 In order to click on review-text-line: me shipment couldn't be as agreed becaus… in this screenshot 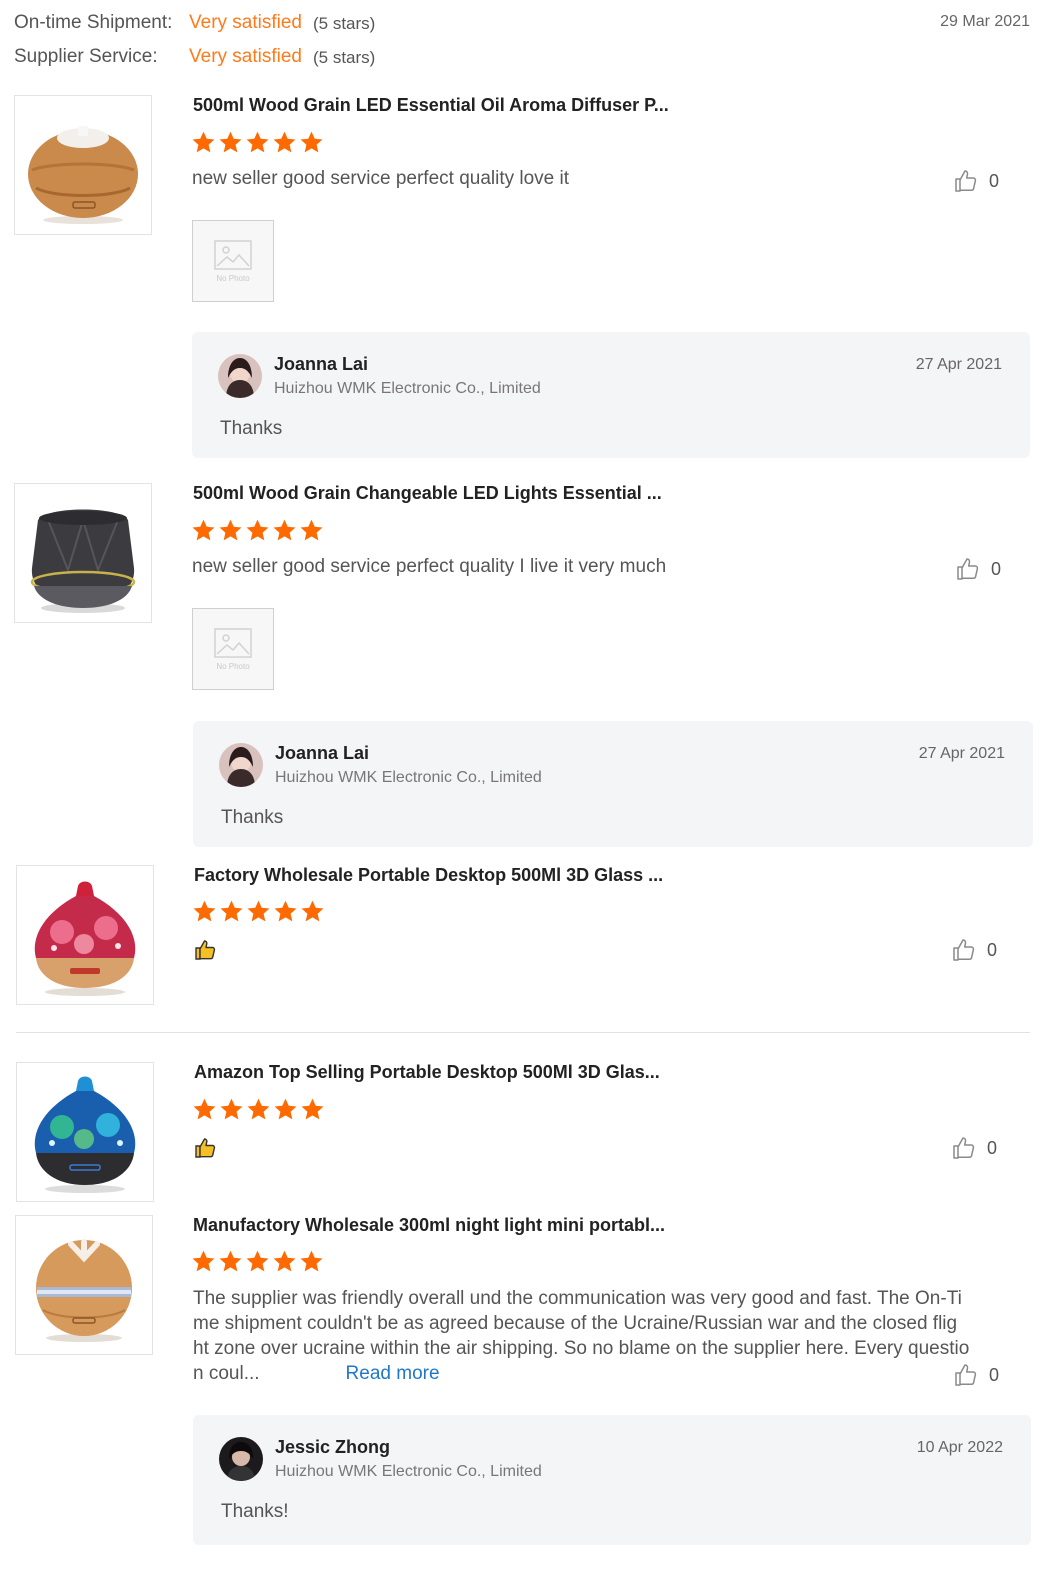, I will do `click(575, 1323)`.